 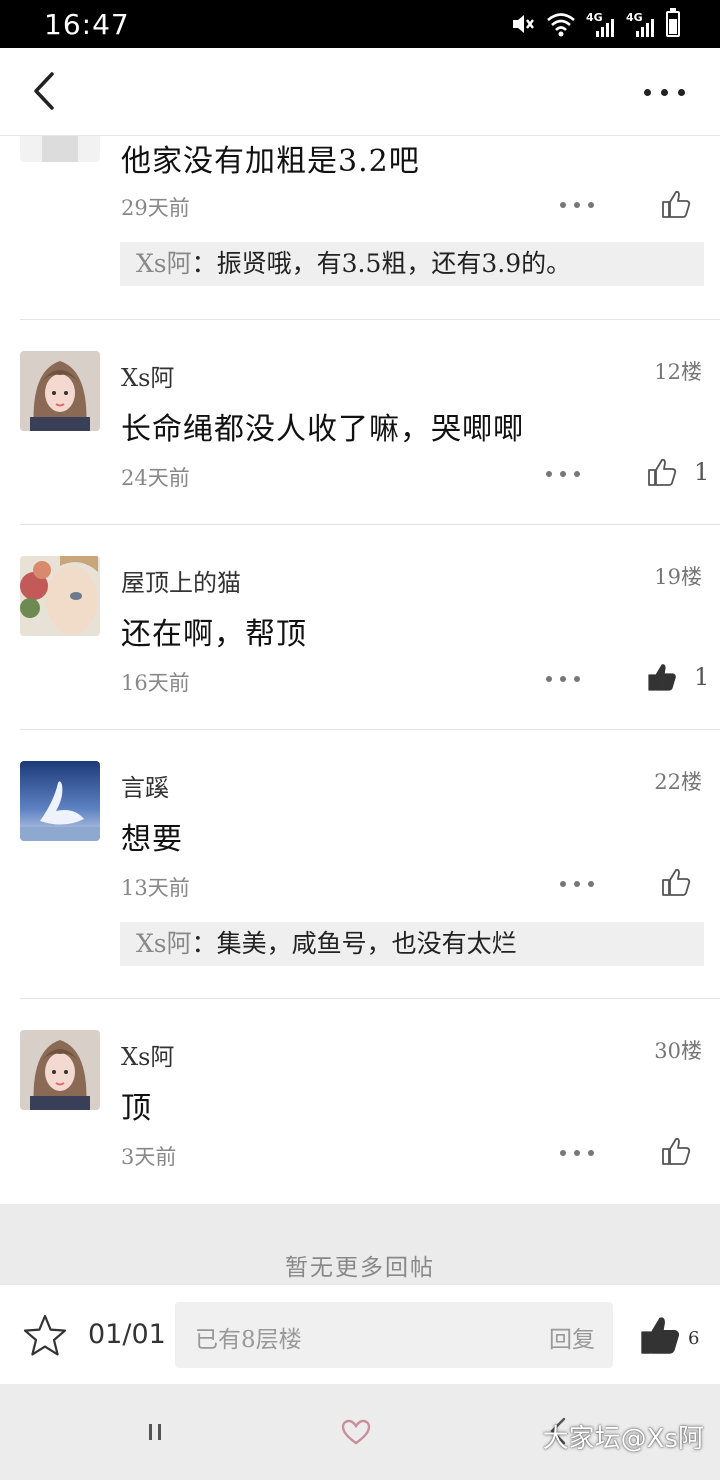 I want to click on reply-item: Xs阿 30楼 顶 3天前, so click(x=360, y=1101).